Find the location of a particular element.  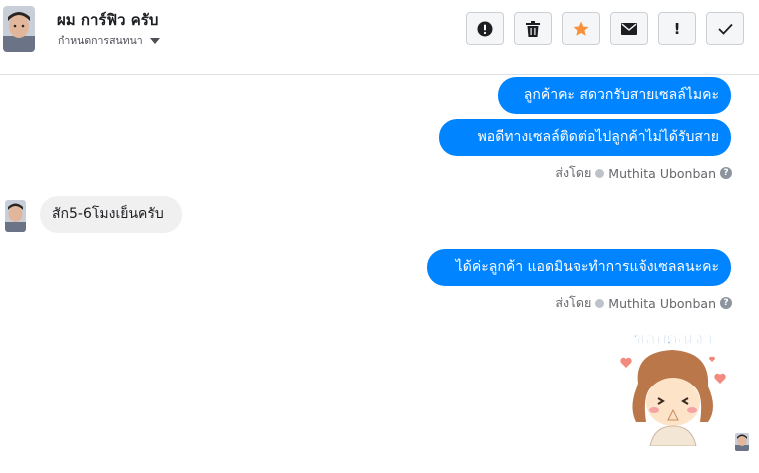

delete-button is located at coordinates (533, 28).